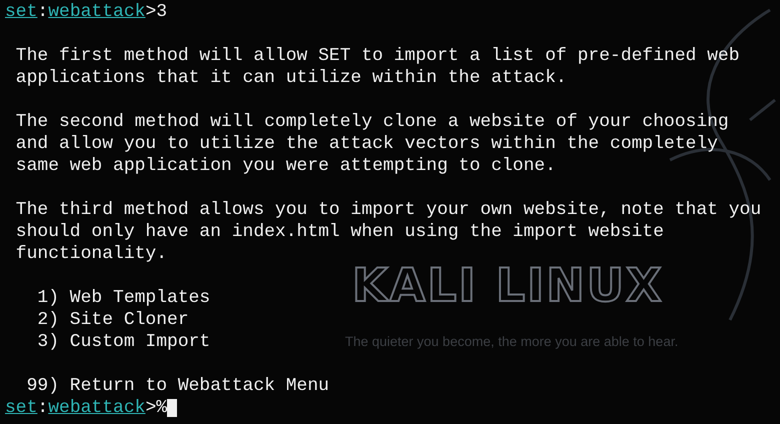 Image resolution: width=780 pixels, height=424 pixels. I want to click on menu-option: 3) Custom Import, so click(107, 342).